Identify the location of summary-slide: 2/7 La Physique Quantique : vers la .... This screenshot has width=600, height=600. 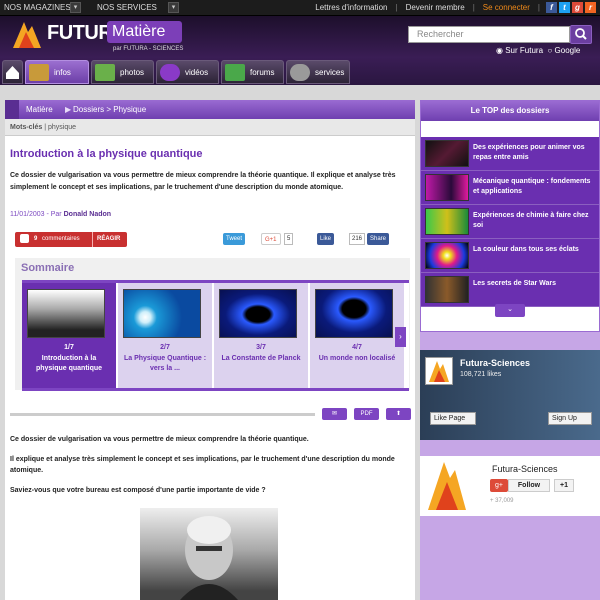
(165, 335).